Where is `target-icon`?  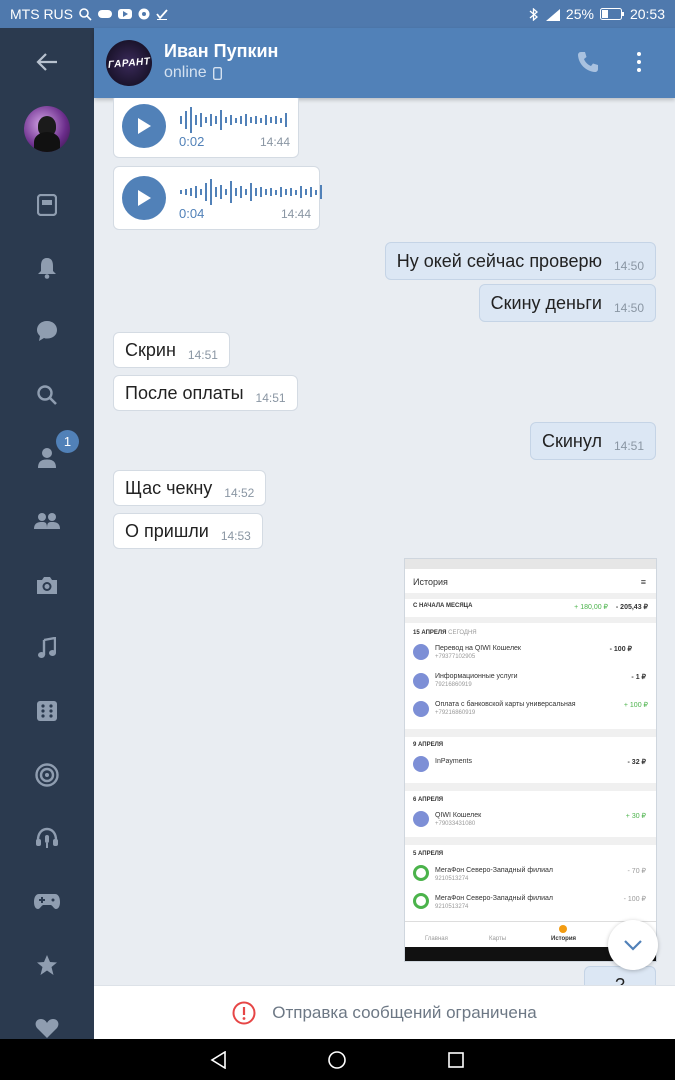 target-icon is located at coordinates (47, 775).